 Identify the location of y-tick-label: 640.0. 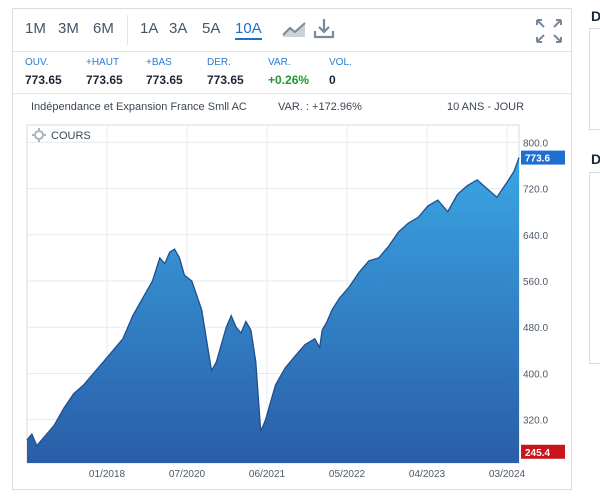
(535, 236).